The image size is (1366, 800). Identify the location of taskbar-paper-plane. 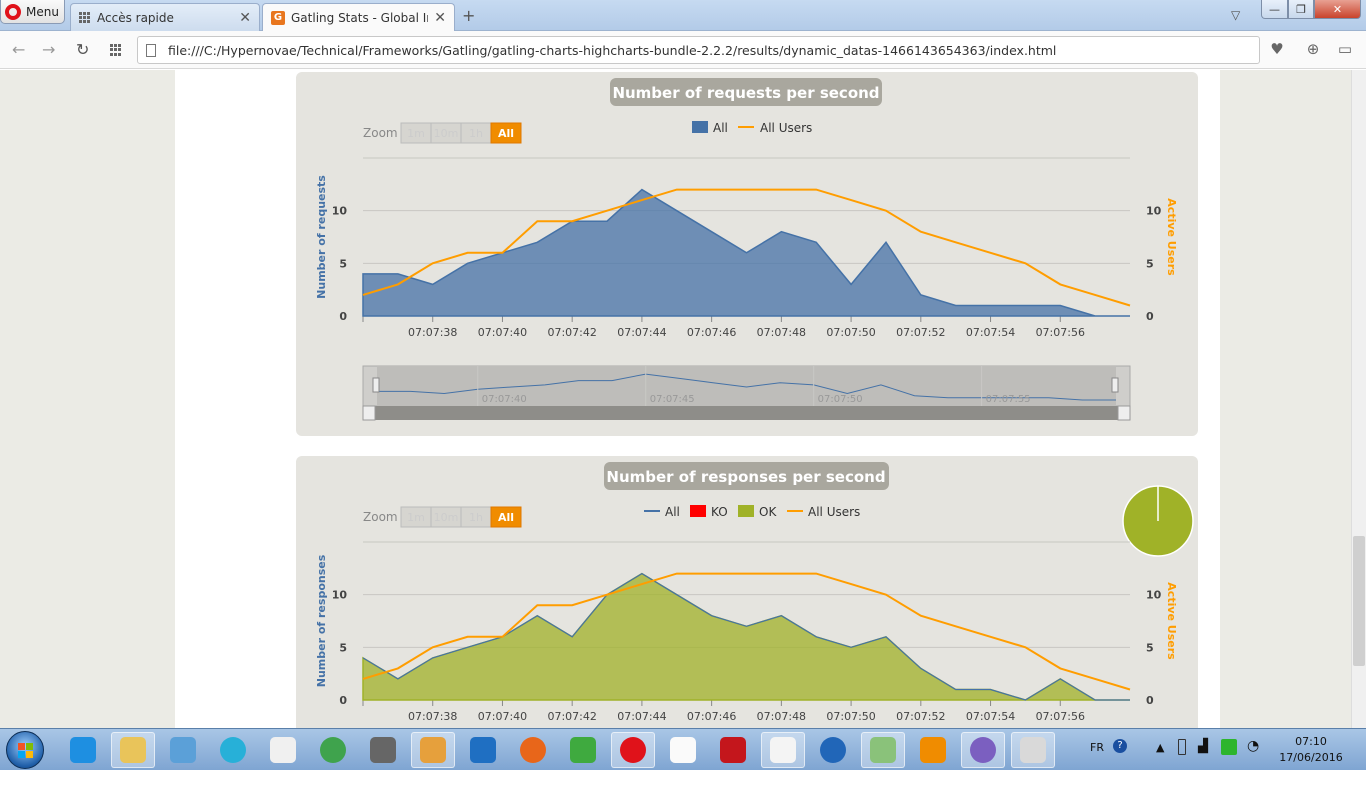
(883, 750).